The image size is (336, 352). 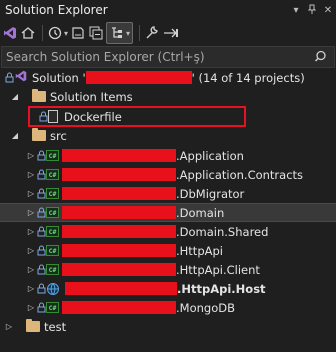 I want to click on solution-prefix: Solution ', so click(x=59, y=77).